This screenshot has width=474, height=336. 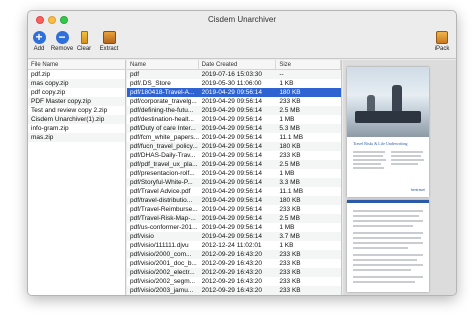 I want to click on cell-size: 1 MB, so click(x=287, y=119).